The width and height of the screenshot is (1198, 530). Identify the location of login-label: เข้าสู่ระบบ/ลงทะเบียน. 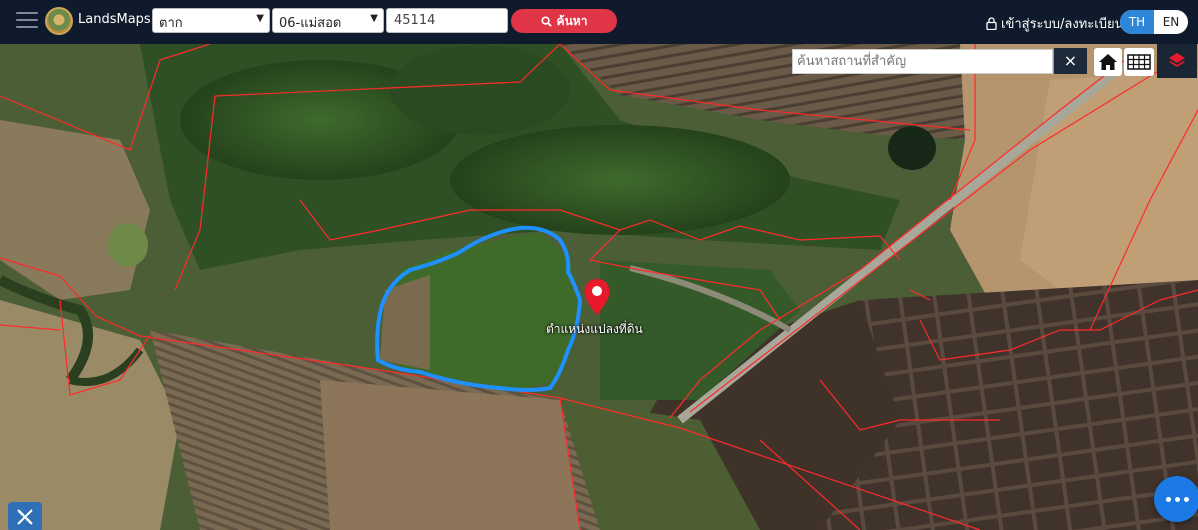
(1062, 24).